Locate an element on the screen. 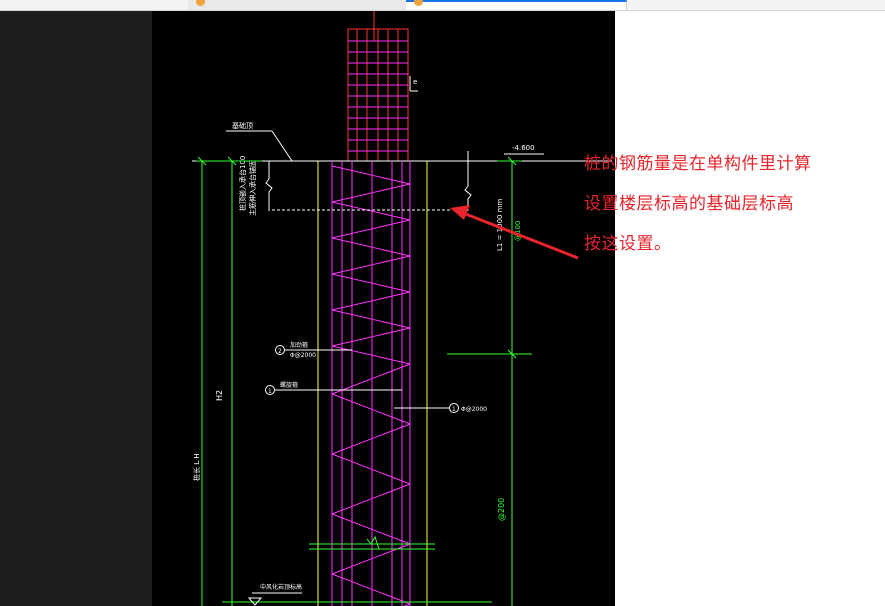 The width and height of the screenshot is (885, 606). elevation-label: -4.600 is located at coordinates (523, 148).